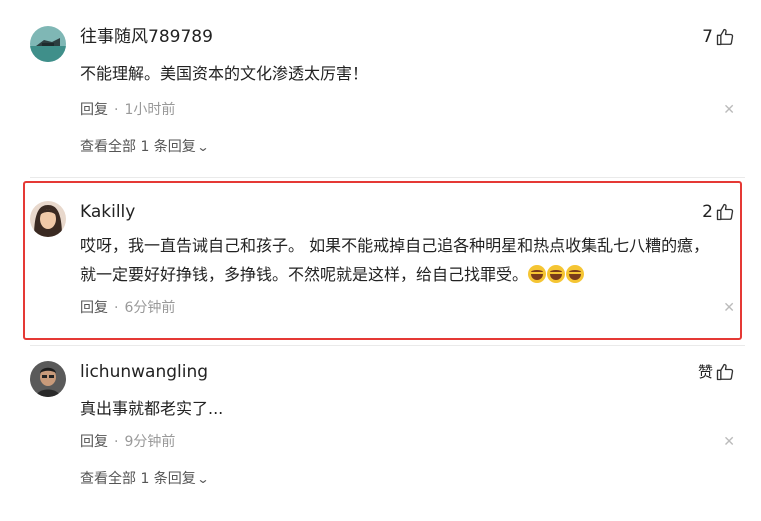 The width and height of the screenshot is (761, 521). I want to click on comment-text: 不能理解。美国资本的文化渗透太厉害！, so click(224, 73).